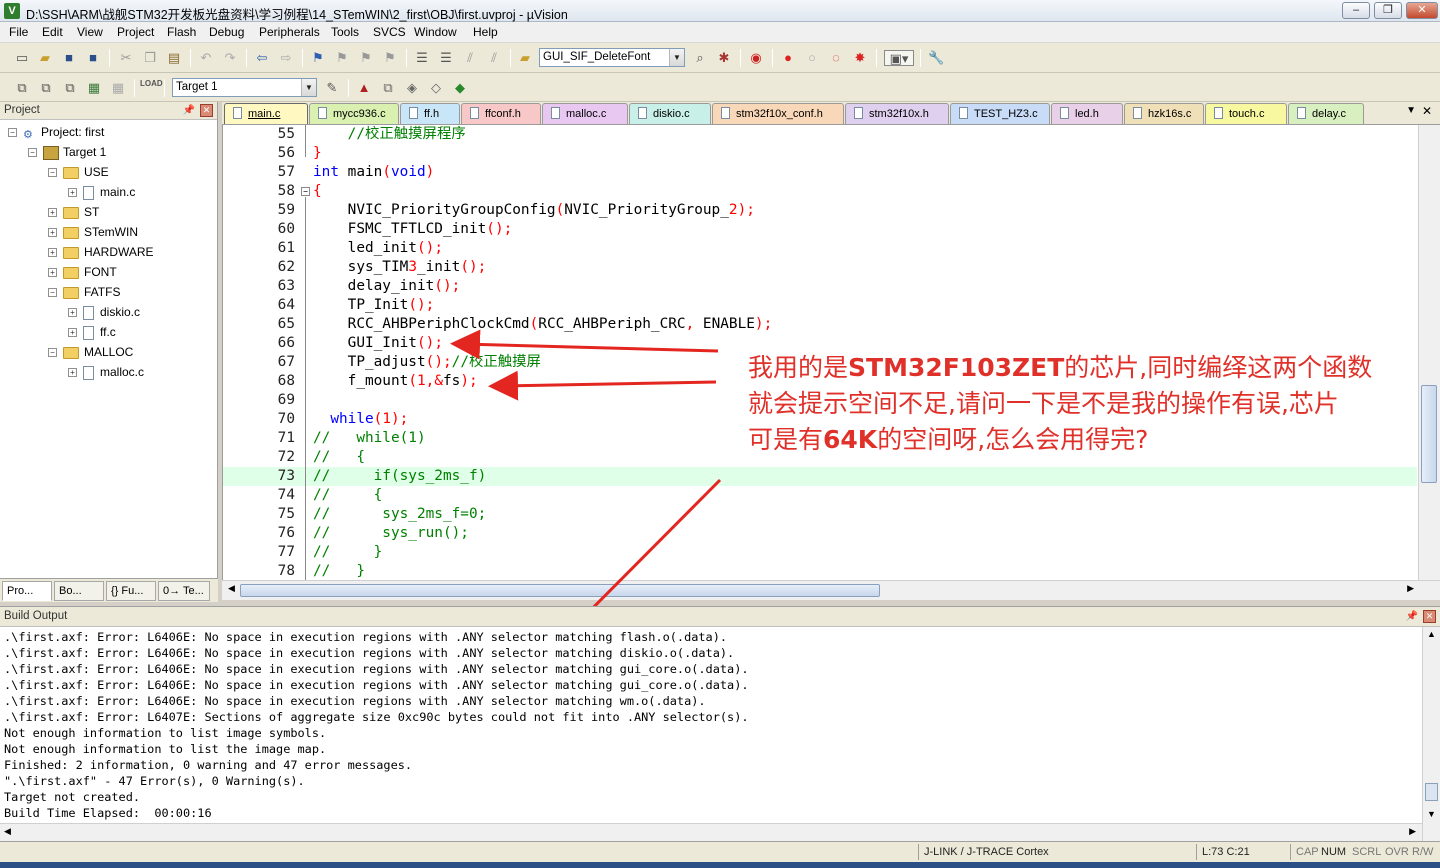  I want to click on kill-all-breakpoints-icon: ✸, so click(860, 58).